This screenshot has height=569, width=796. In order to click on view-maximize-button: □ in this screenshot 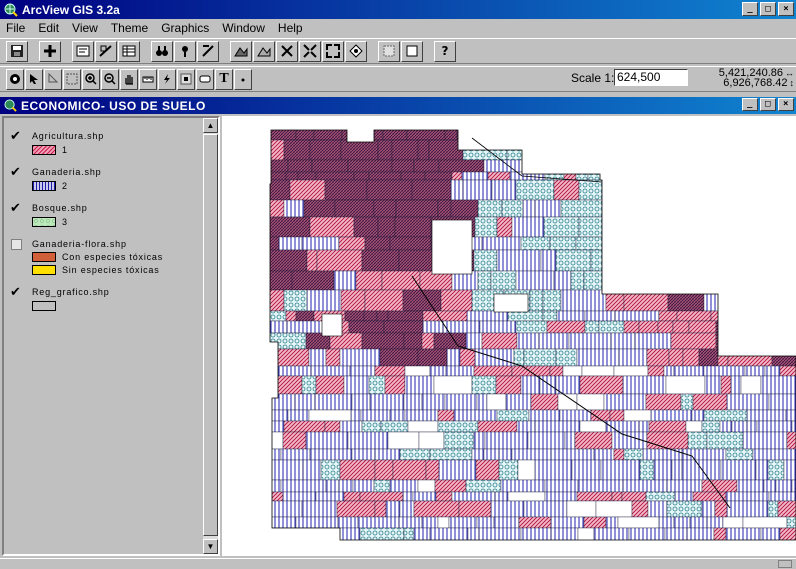, I will do `click(768, 104)`.